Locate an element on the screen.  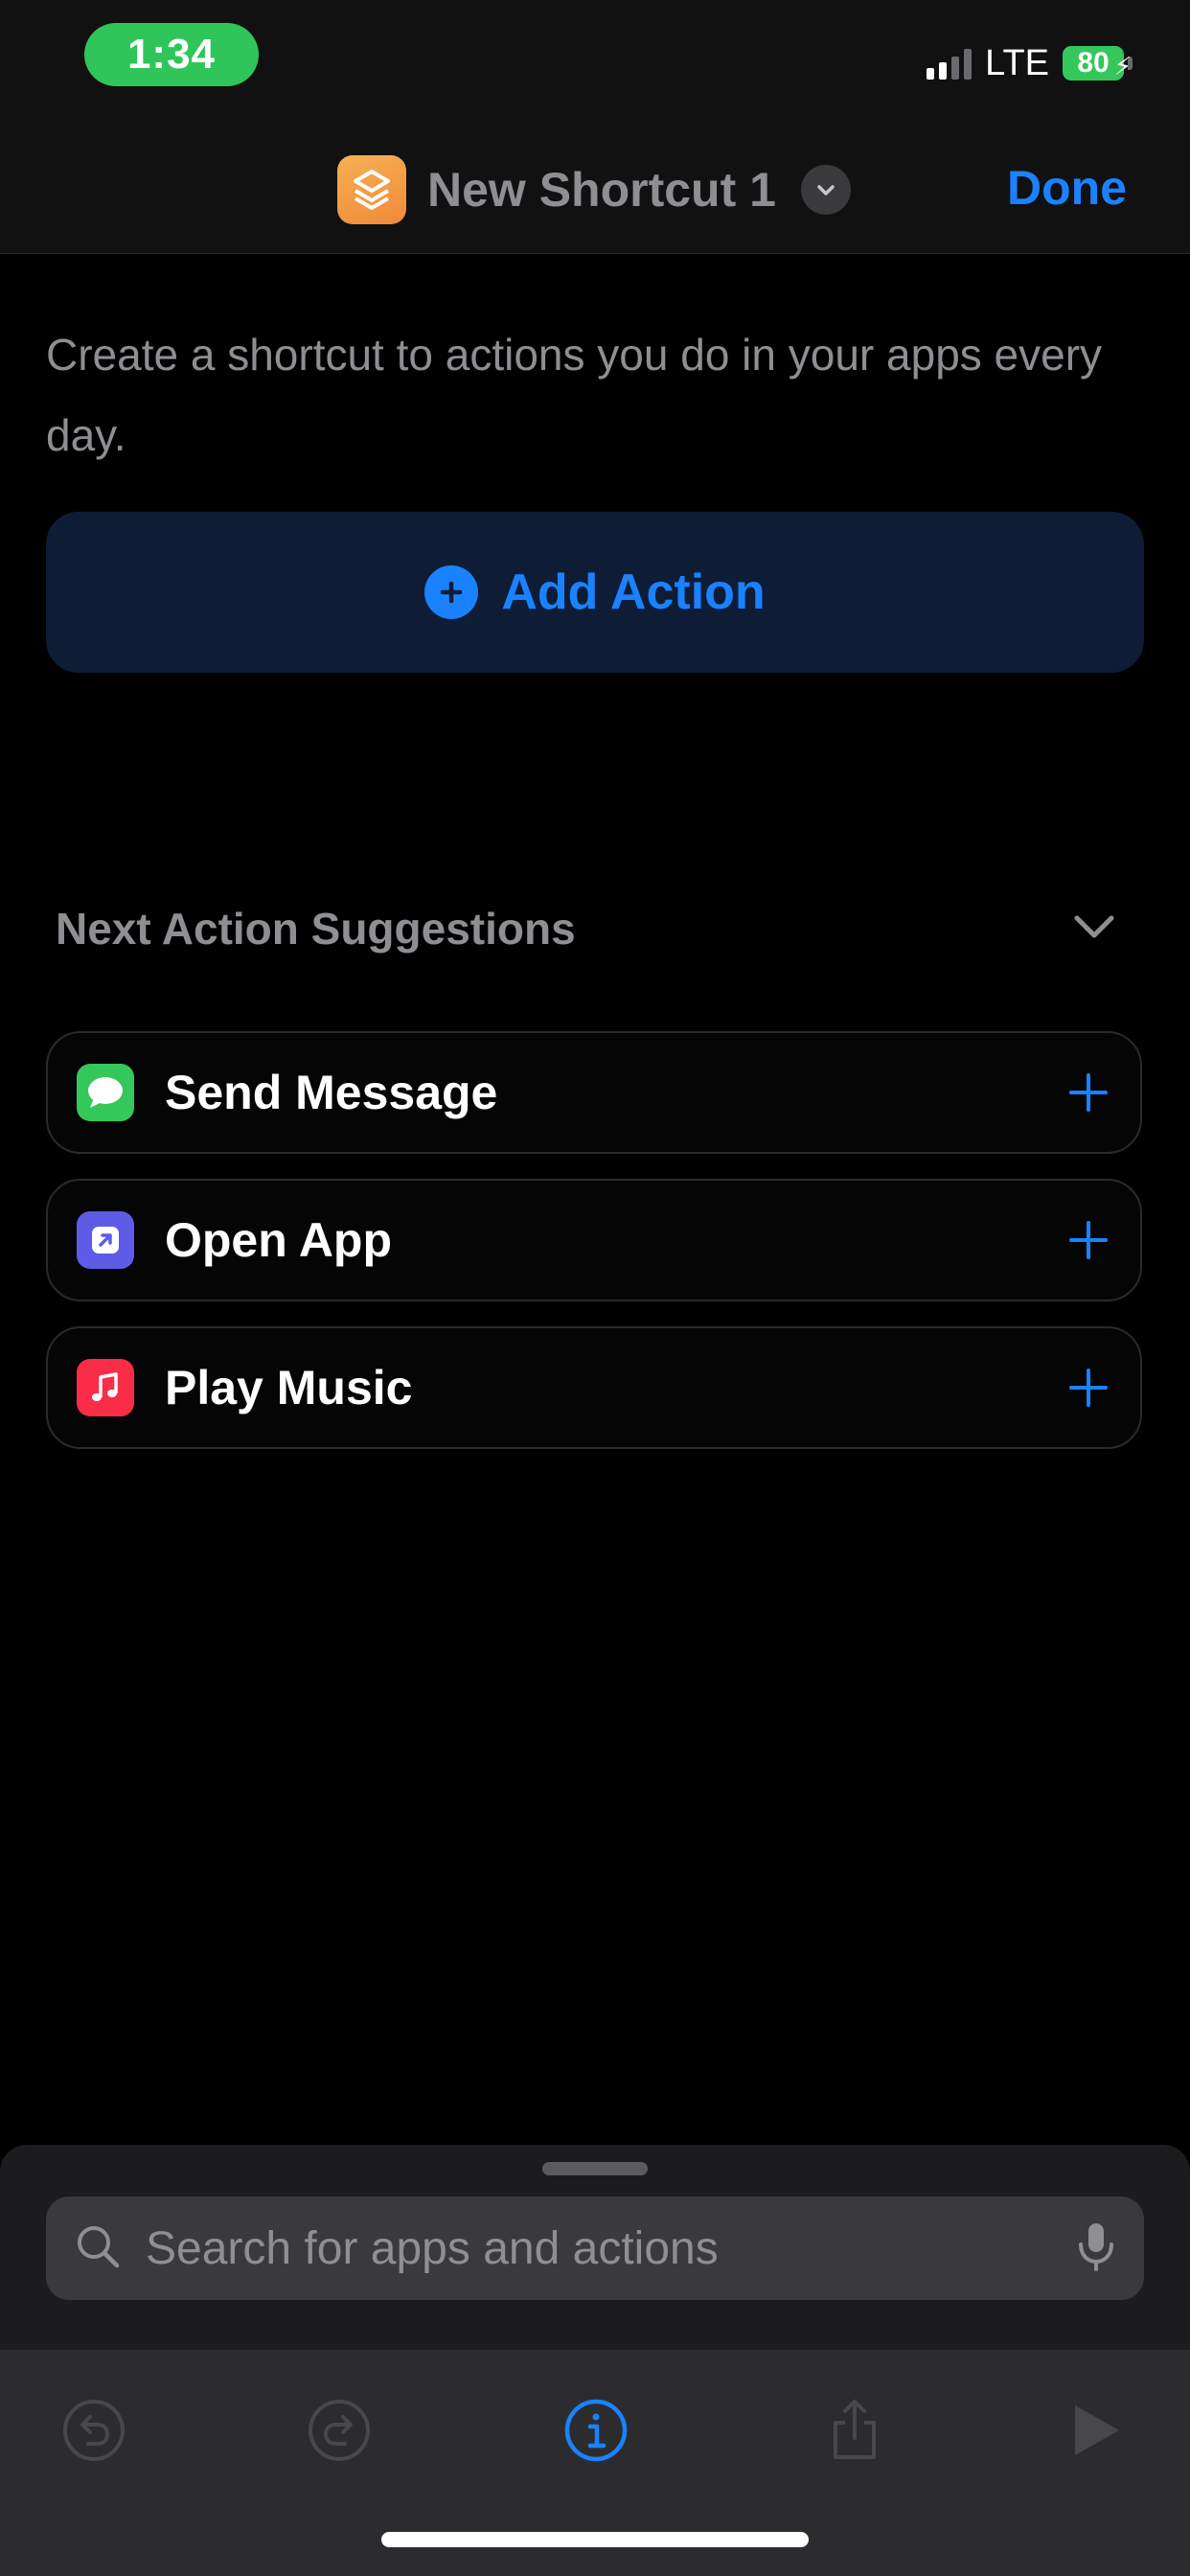
network-type: LTE is located at coordinates (1017, 63).